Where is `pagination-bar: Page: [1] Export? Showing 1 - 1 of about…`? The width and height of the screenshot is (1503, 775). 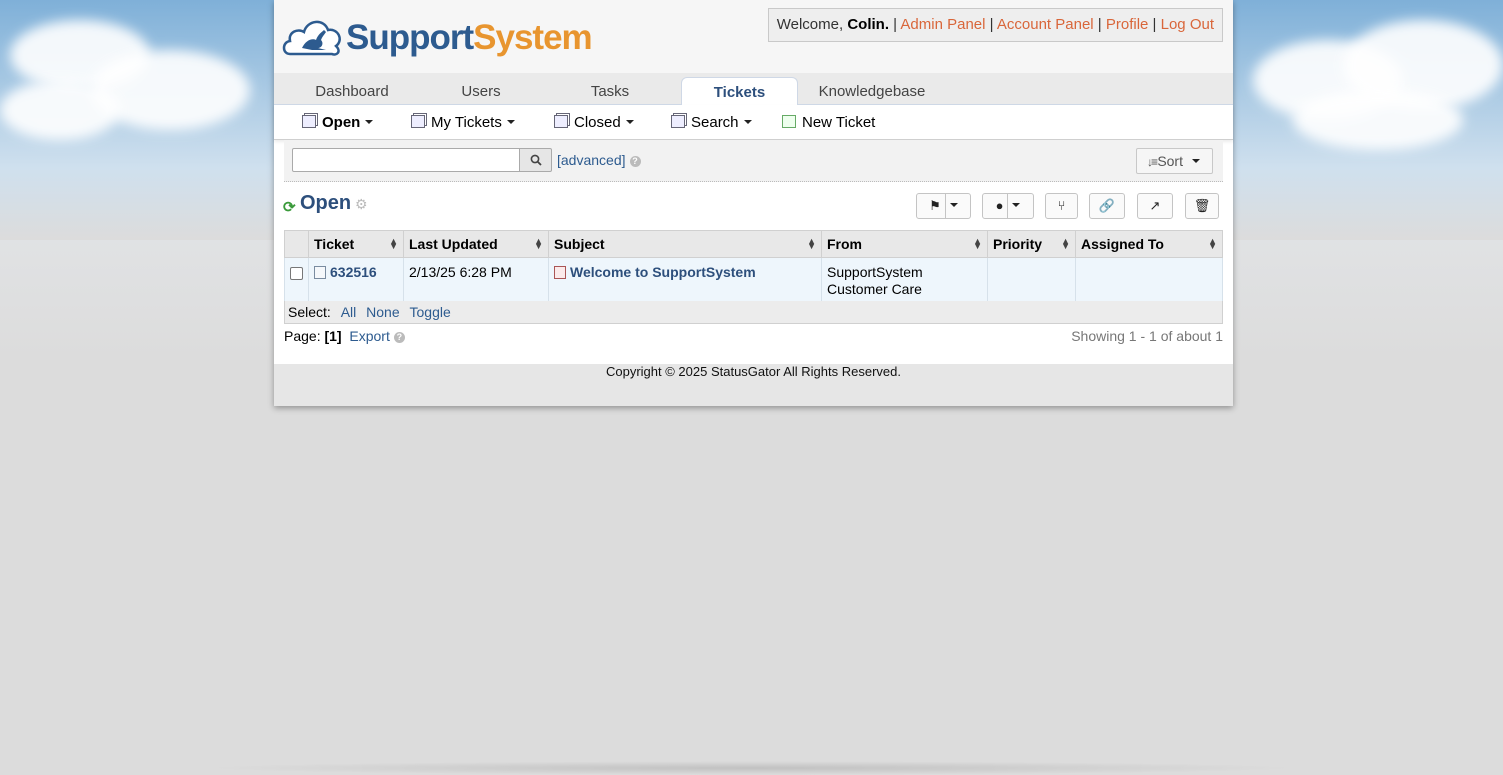 pagination-bar: Page: [1] Export? Showing 1 - 1 of about… is located at coordinates (753, 336).